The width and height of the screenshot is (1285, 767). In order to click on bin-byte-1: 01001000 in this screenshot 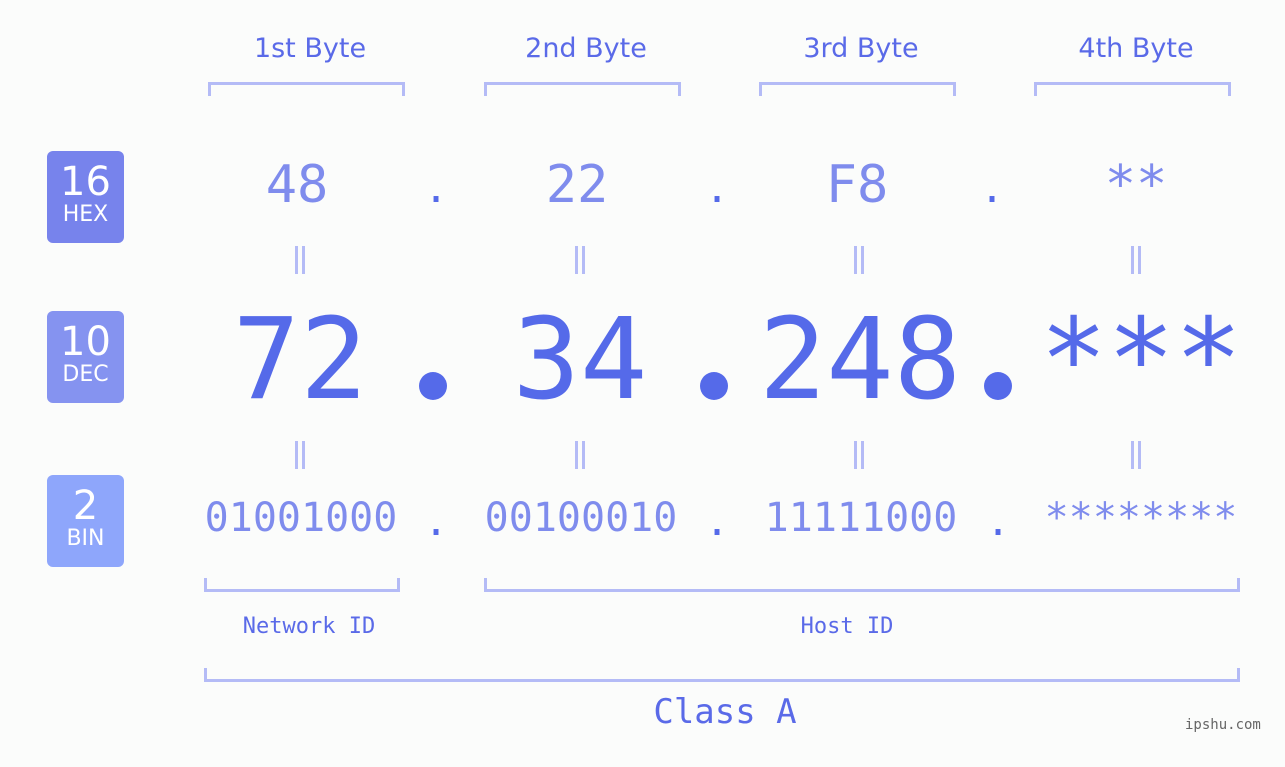, I will do `click(301, 518)`.